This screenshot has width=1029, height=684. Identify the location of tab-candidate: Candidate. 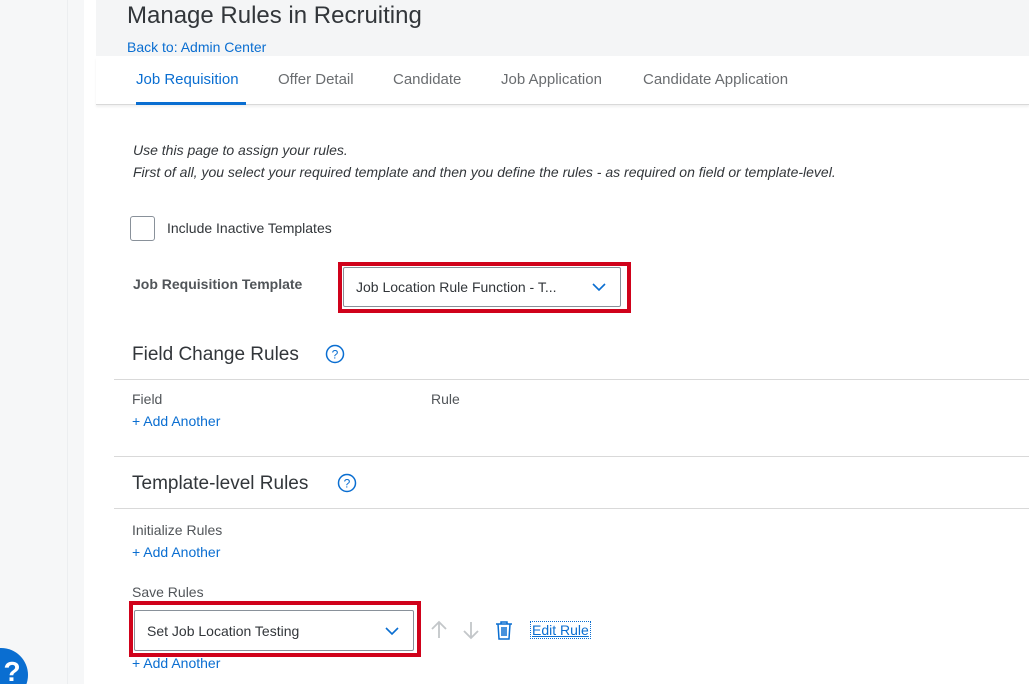
(427, 79).